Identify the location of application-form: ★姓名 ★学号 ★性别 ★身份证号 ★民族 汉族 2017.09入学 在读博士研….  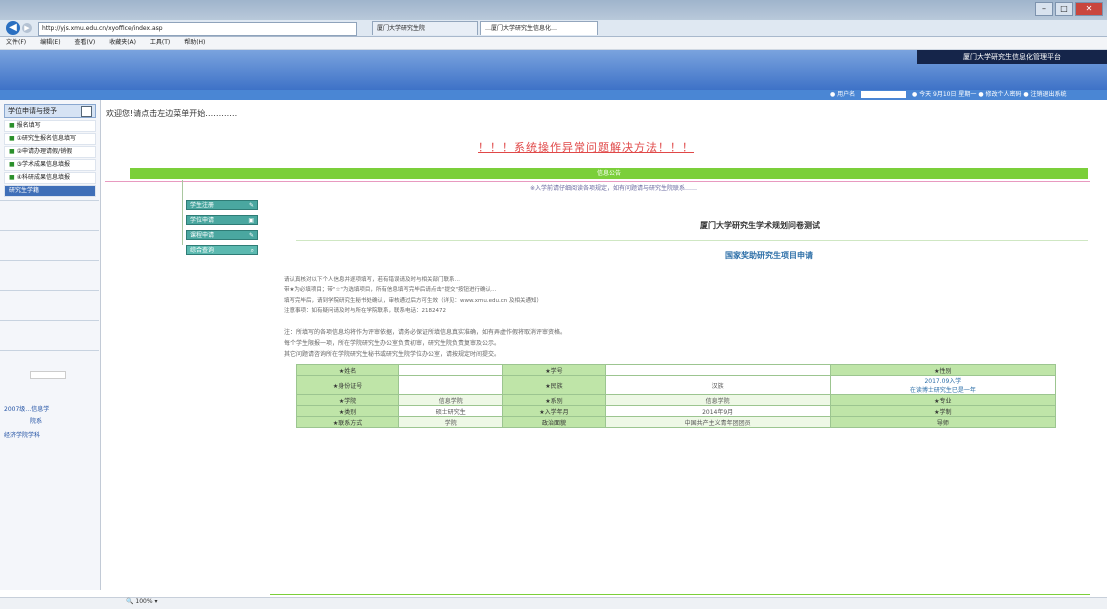
(676, 396).